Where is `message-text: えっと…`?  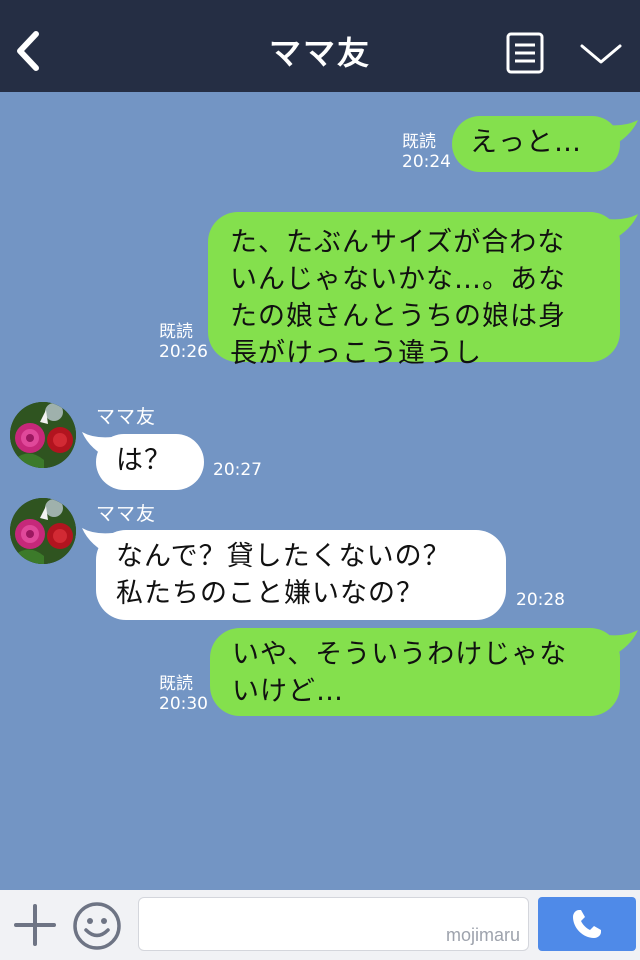 message-text: えっと… is located at coordinates (526, 142).